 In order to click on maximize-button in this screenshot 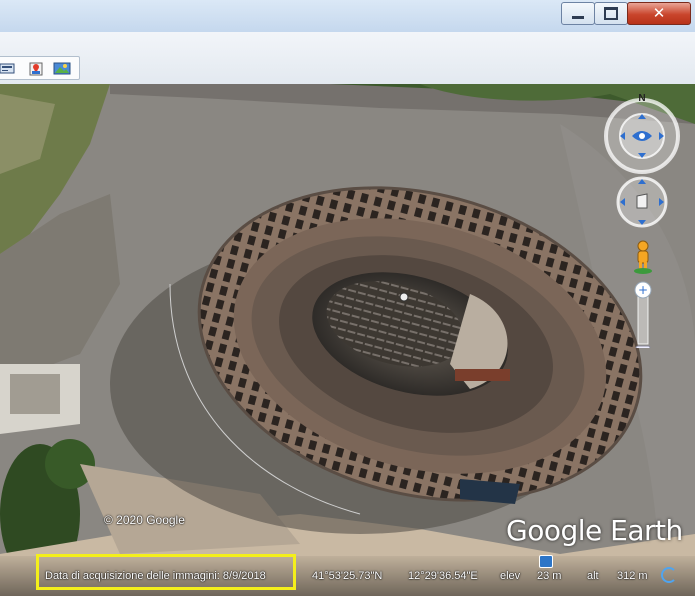, I will do `click(611, 13)`.